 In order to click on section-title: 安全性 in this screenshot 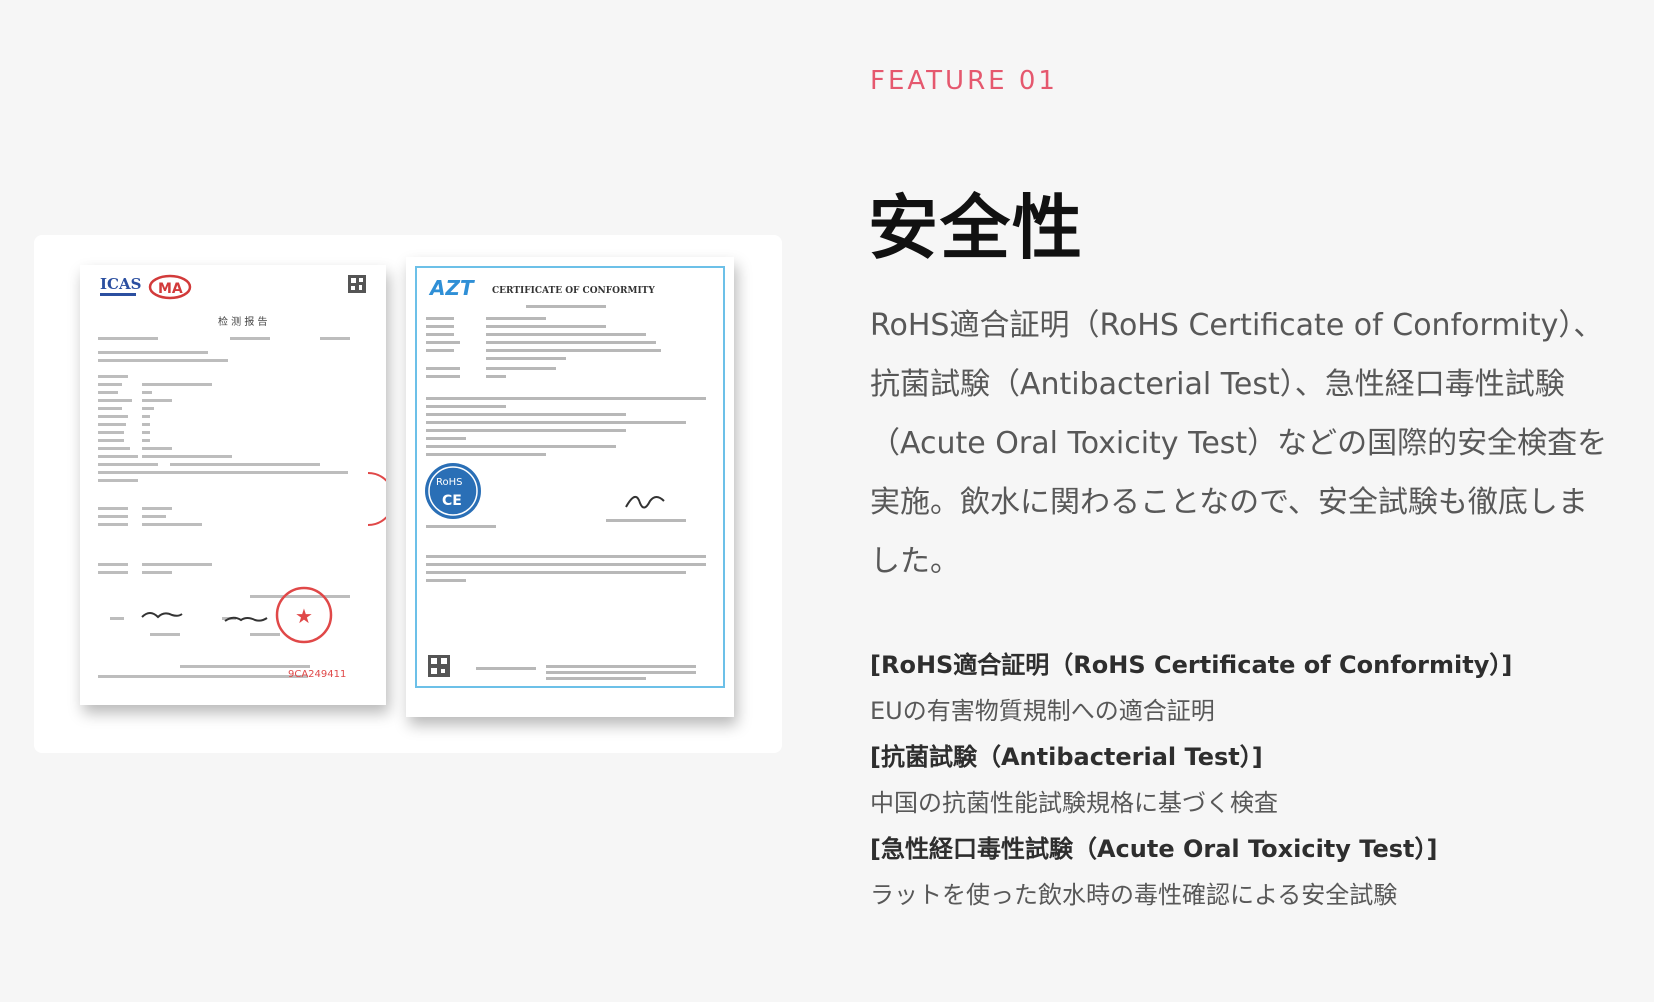, I will do `click(976, 228)`.